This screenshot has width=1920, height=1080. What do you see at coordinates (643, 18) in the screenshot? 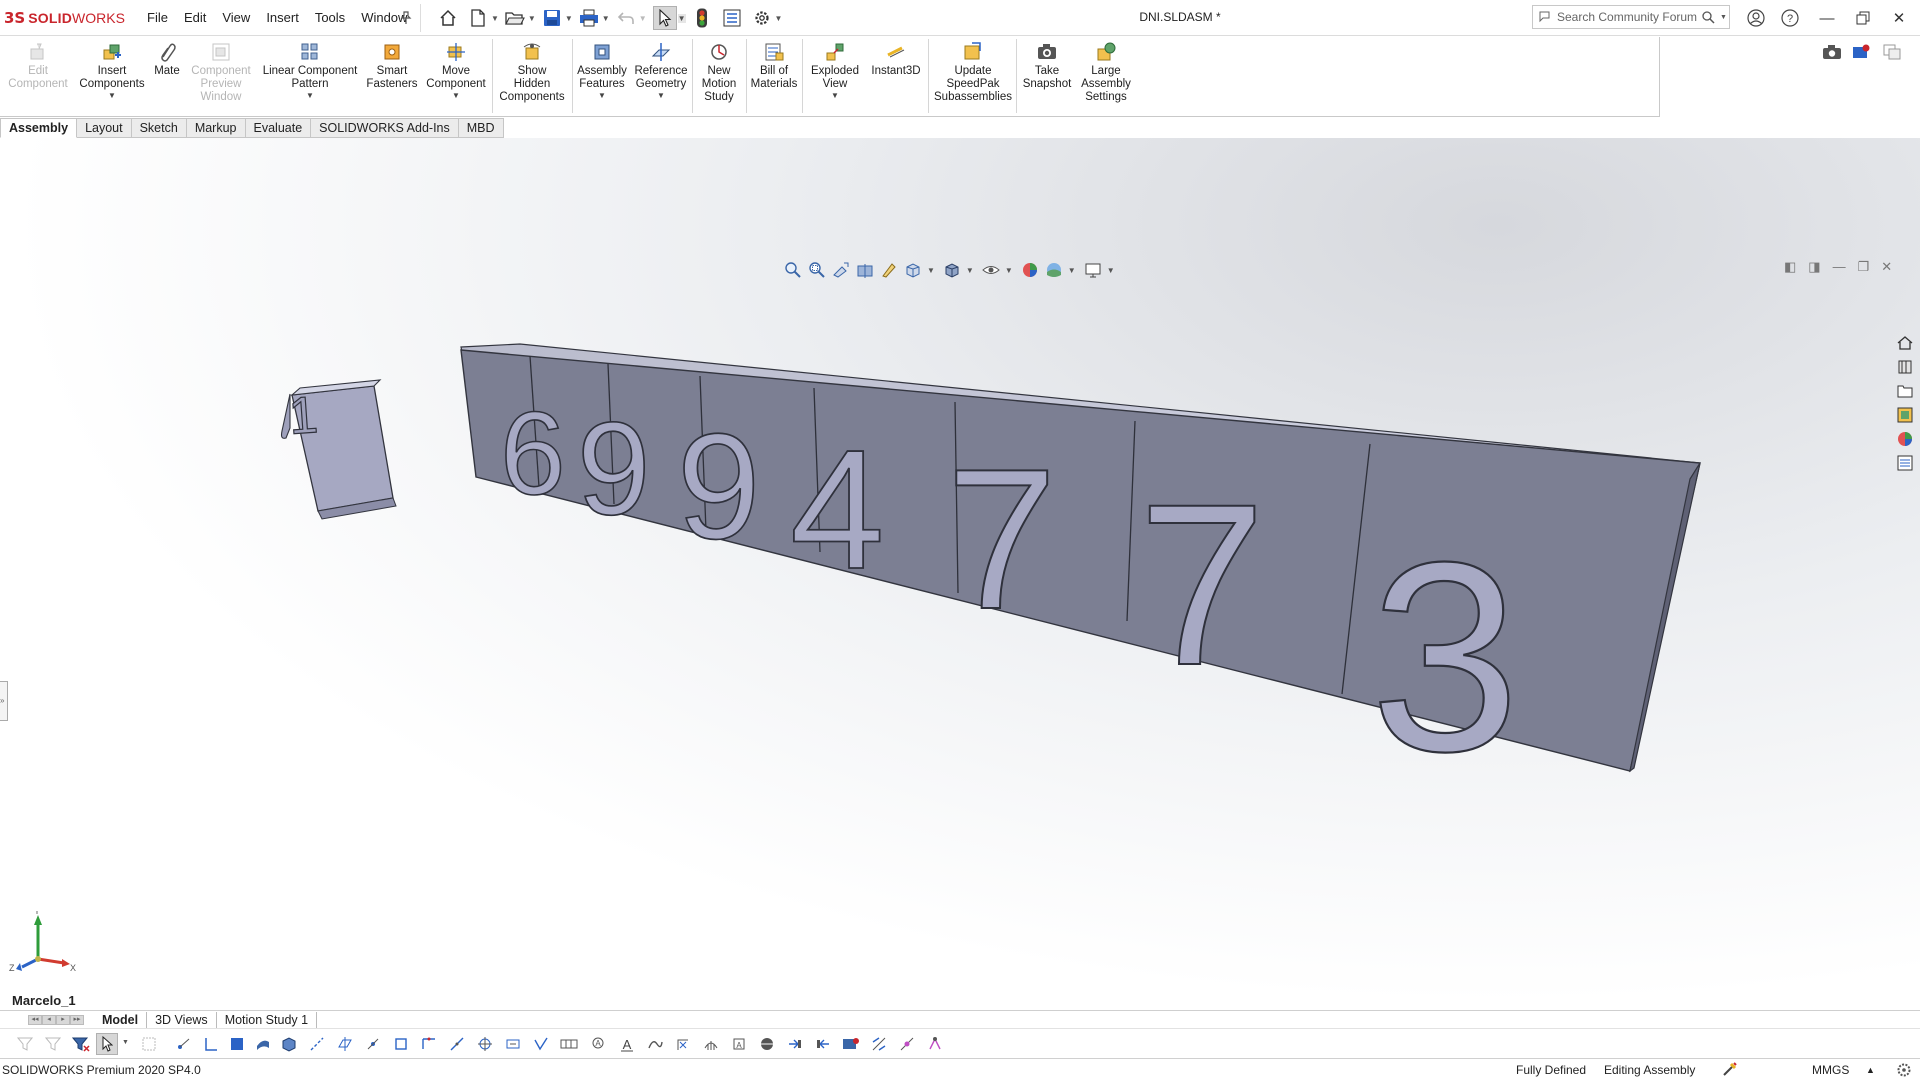
I see `undo-dropdown-icon: ▼` at bounding box center [643, 18].